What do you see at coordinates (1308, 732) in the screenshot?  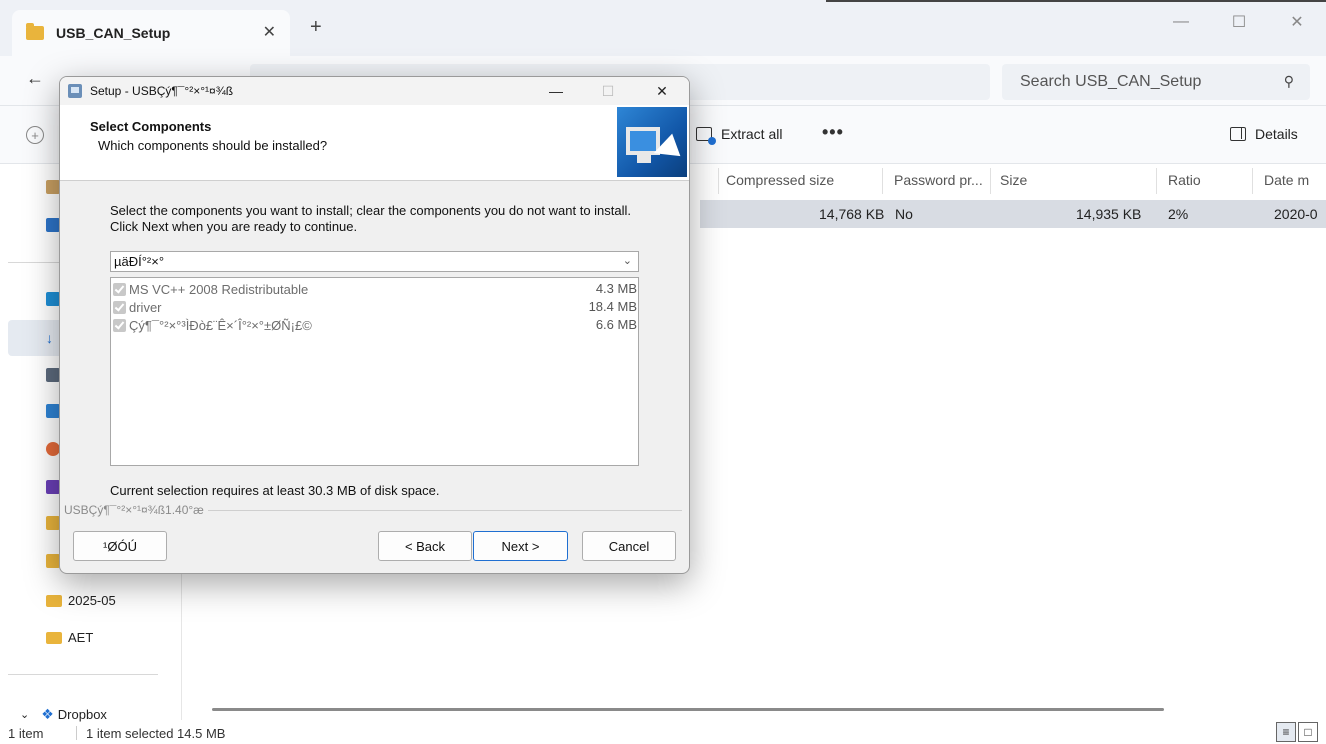 I see `tiles-view-icon: □` at bounding box center [1308, 732].